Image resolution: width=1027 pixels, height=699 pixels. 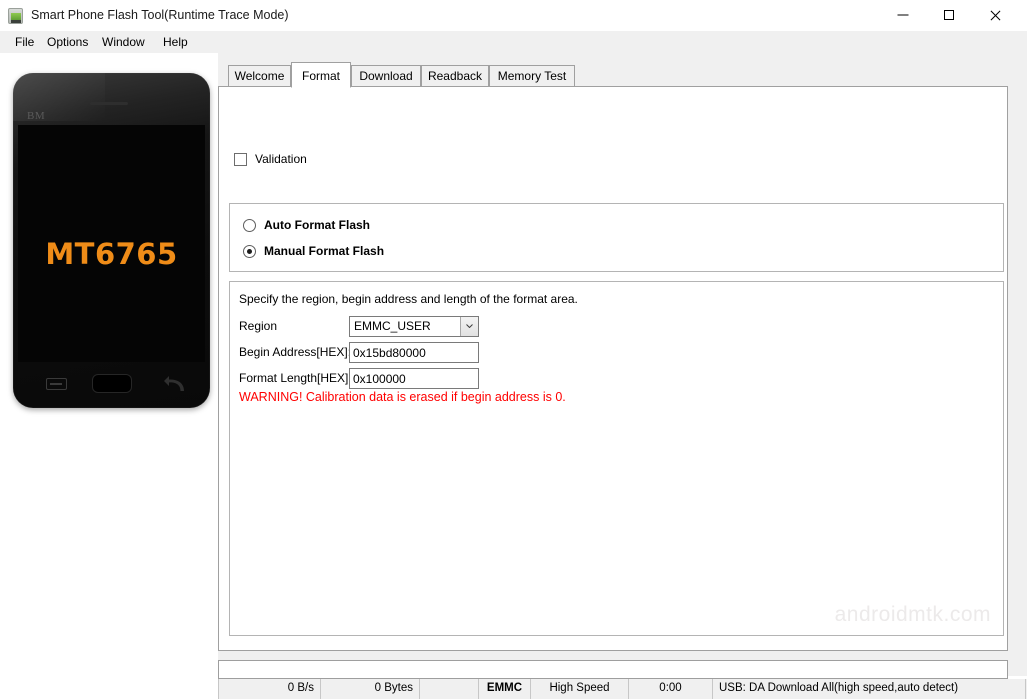 I want to click on phone-earpiece, so click(x=109, y=103).